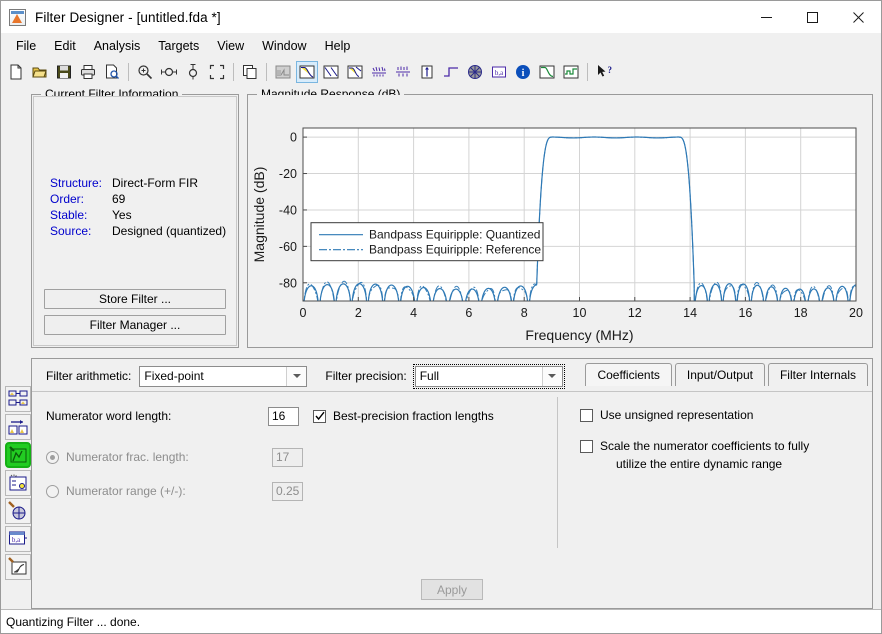 The width and height of the screenshot is (882, 634). What do you see at coordinates (547, 72) in the screenshot?
I see `magnitude-response-estimate-icon` at bounding box center [547, 72].